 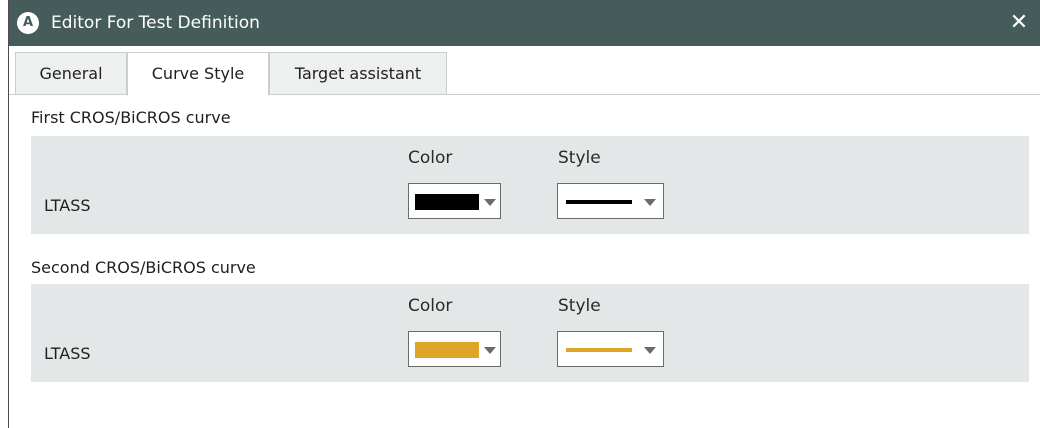 I want to click on second-style-dropdown, so click(x=610, y=349).